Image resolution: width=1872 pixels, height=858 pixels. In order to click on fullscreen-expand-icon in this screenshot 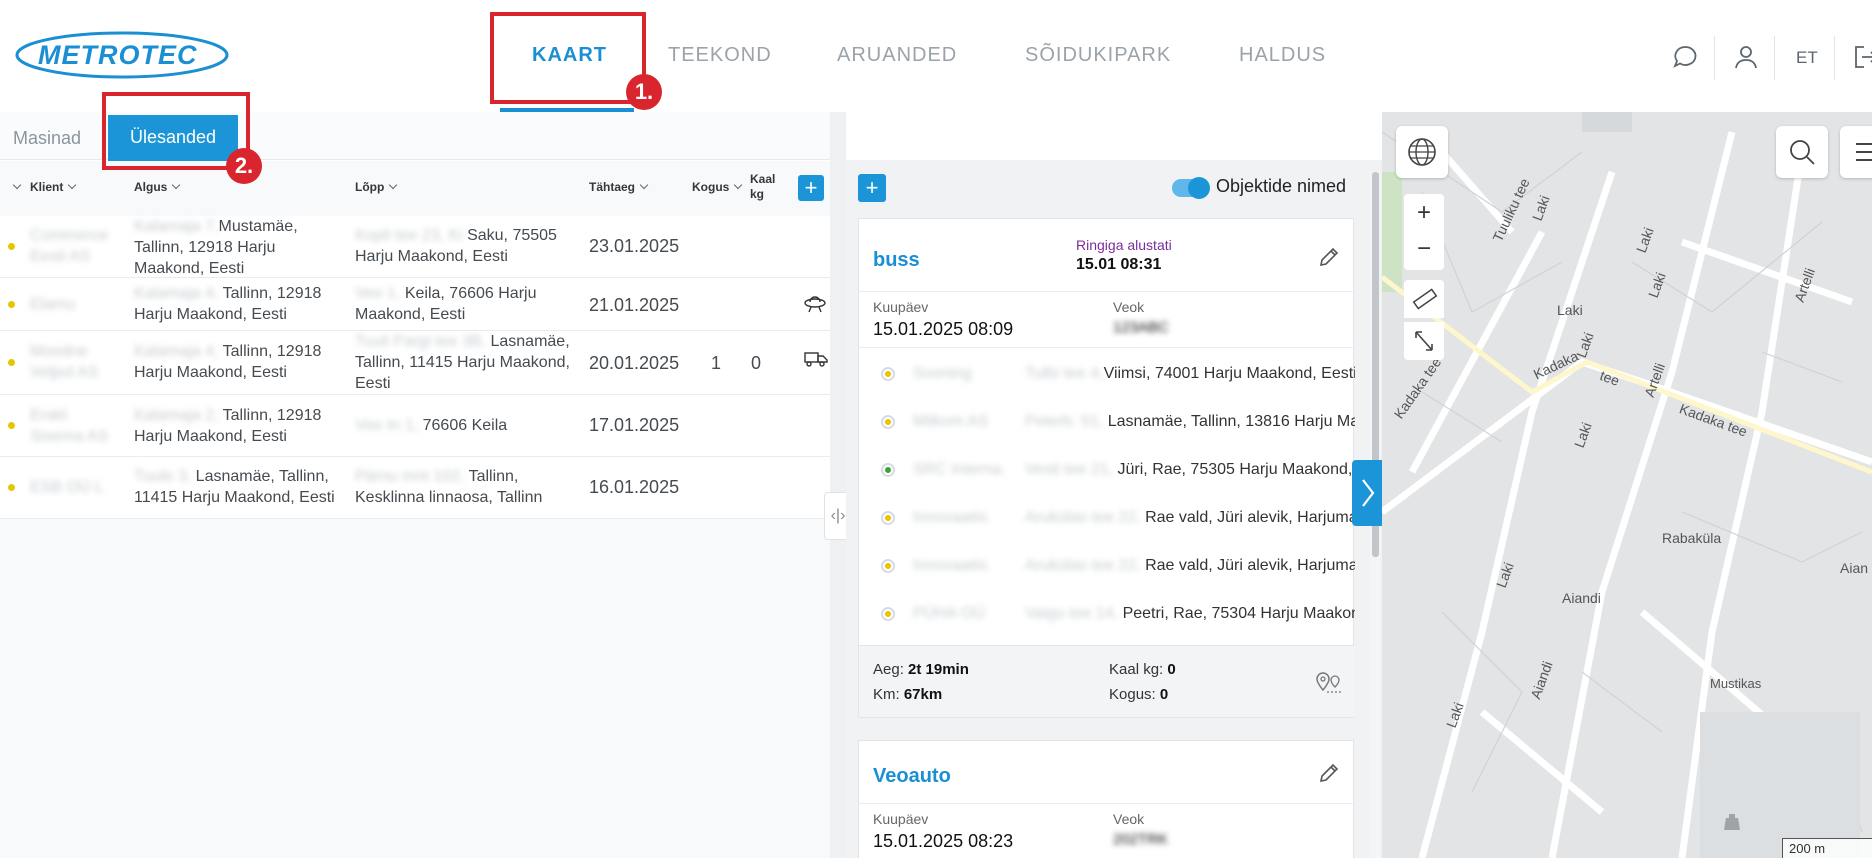, I will do `click(1424, 341)`.